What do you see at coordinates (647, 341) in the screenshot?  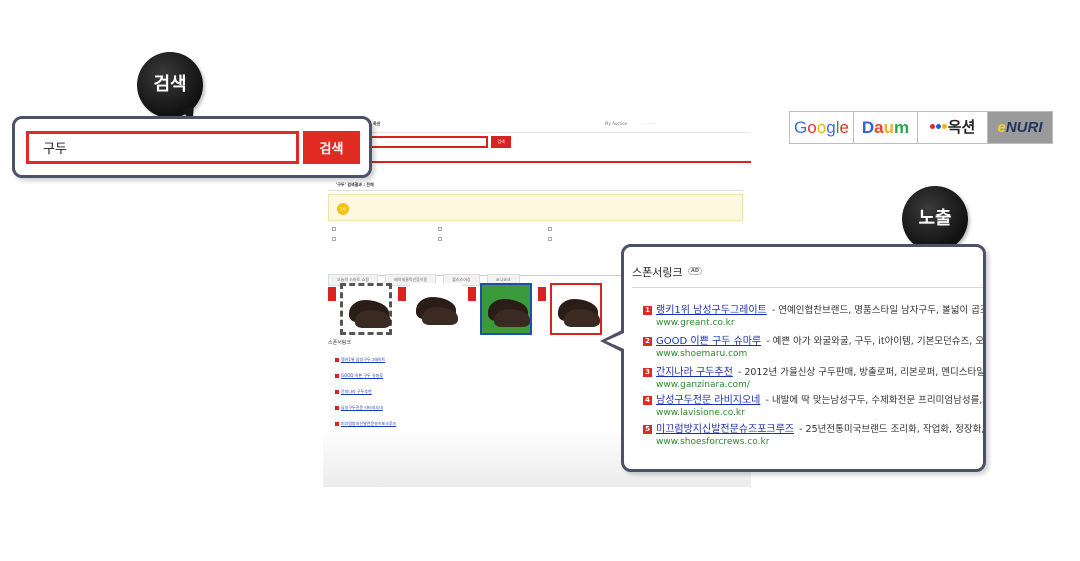 I see `ad-rank-badge: 2` at bounding box center [647, 341].